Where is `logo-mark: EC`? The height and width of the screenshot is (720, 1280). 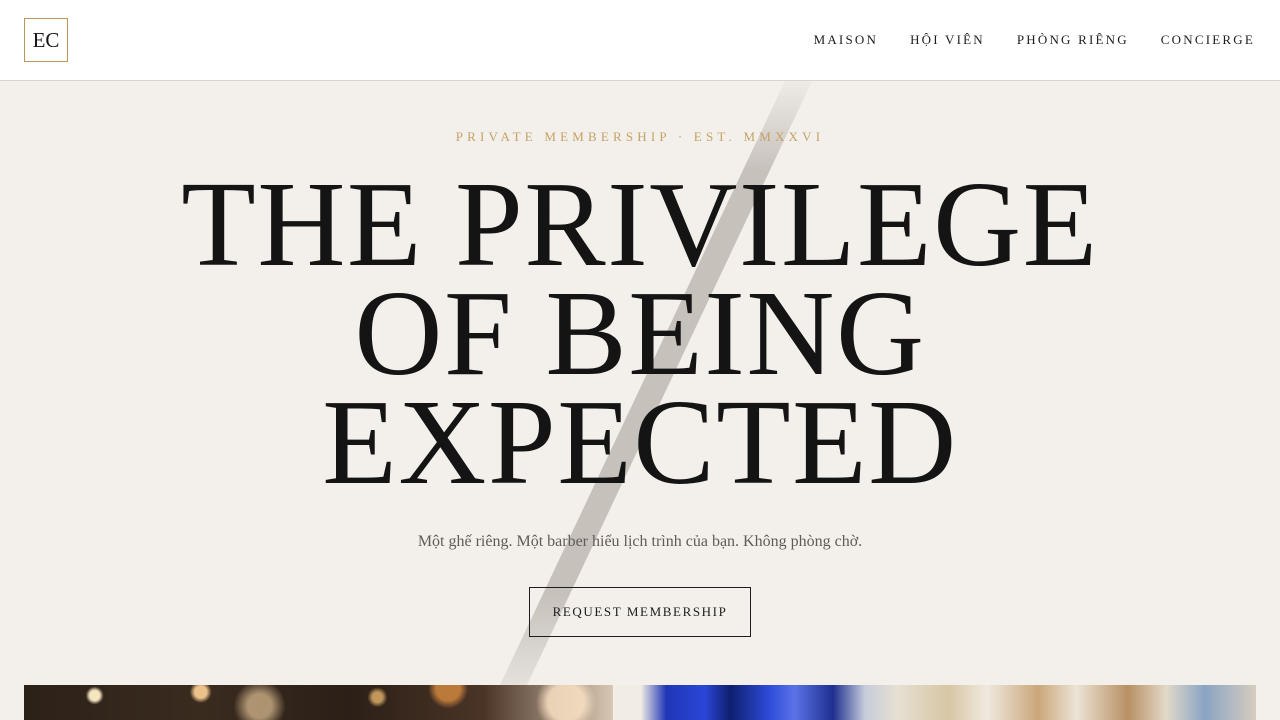
logo-mark: EC is located at coordinates (46, 40).